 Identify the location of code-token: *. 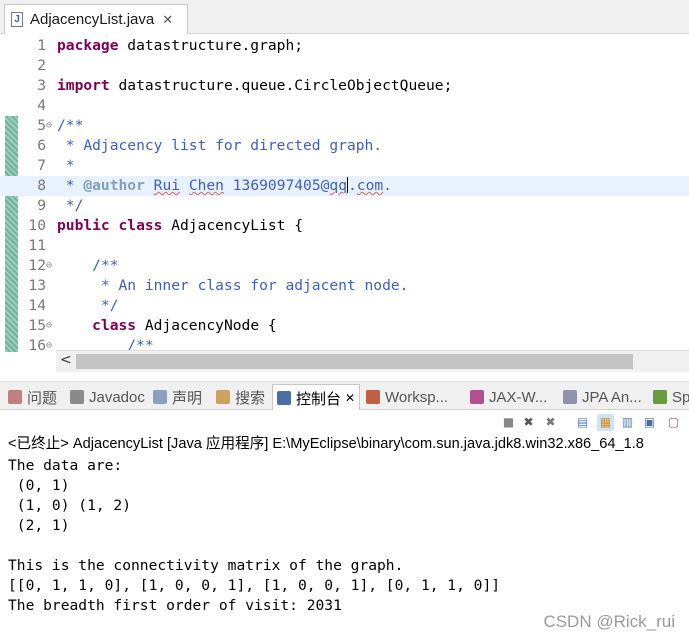
(70, 185).